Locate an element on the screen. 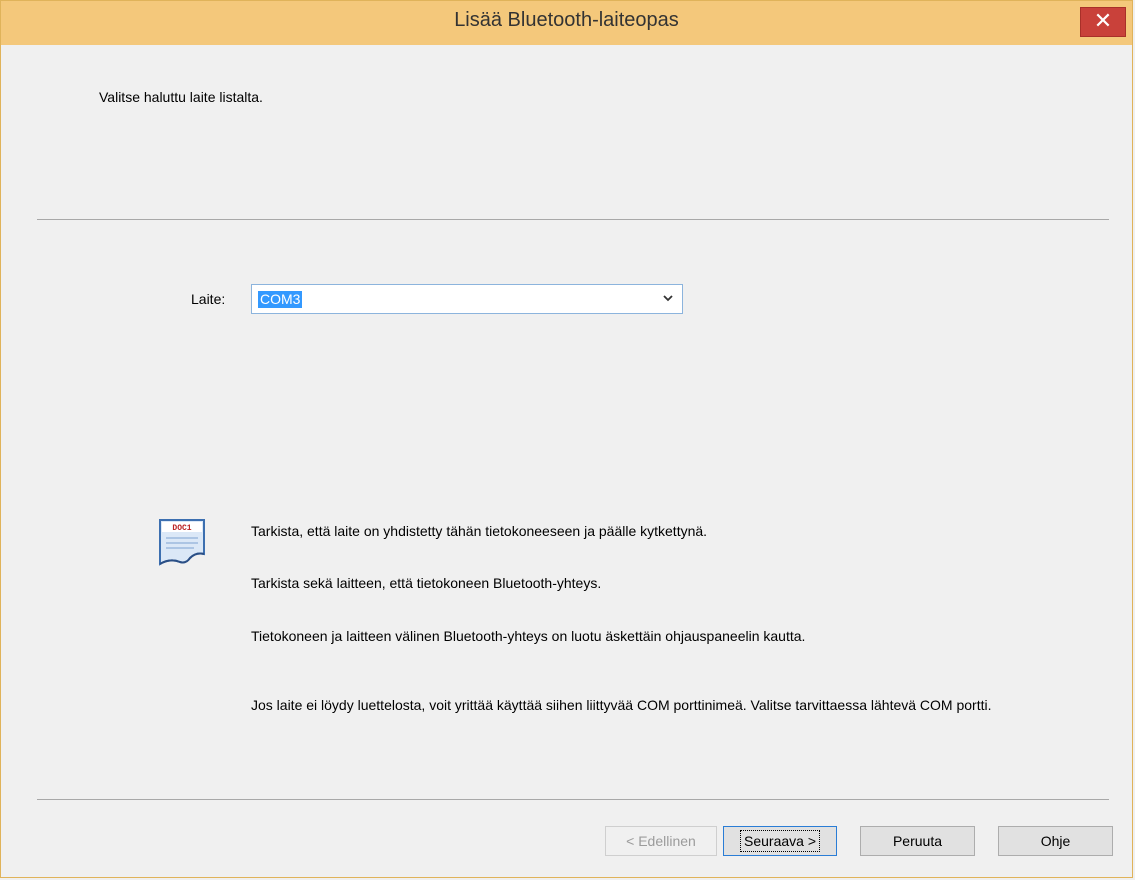 This screenshot has width=1135, height=880. device-select-value: COM3 is located at coordinates (280, 299).